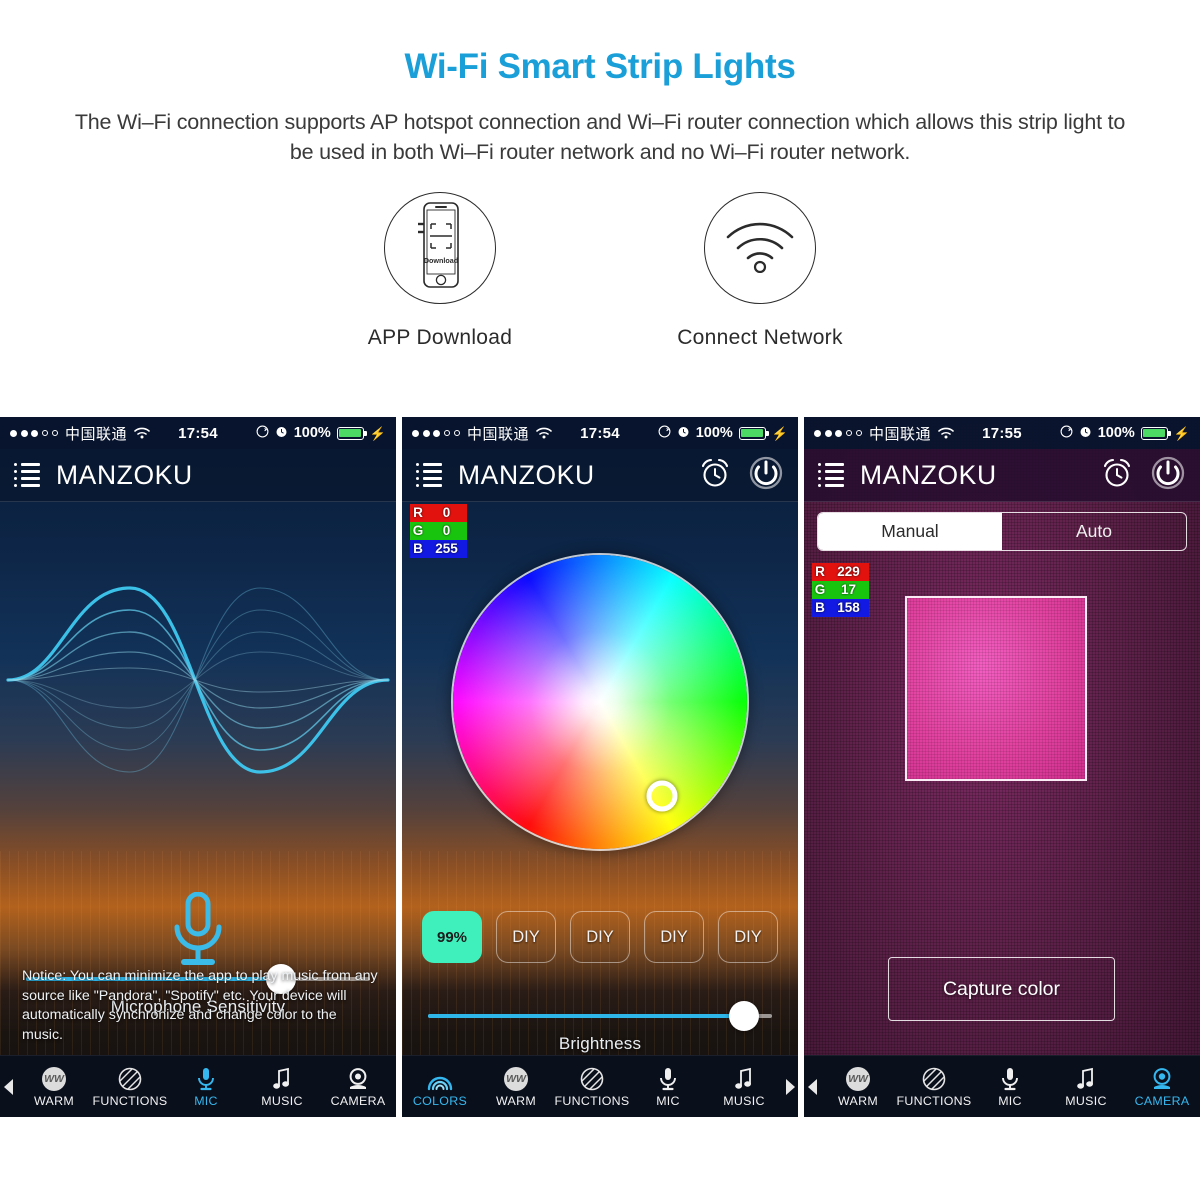  Describe the element at coordinates (440, 1078) in the screenshot. I see `rainbow-icon` at that location.